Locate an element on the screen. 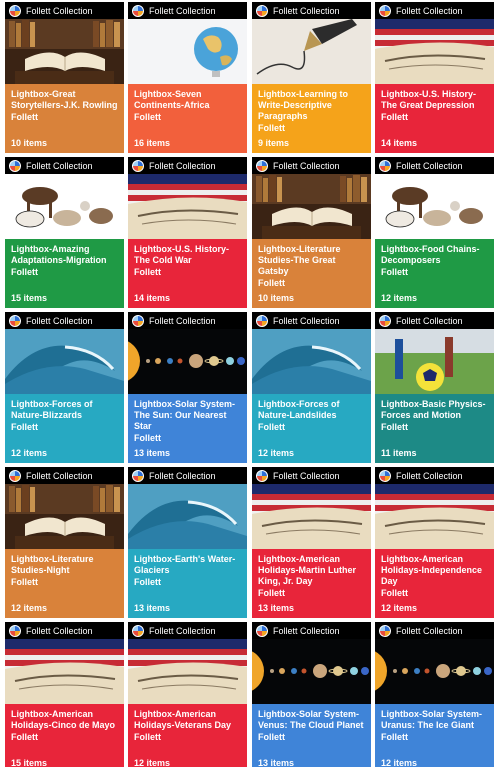 The width and height of the screenshot is (497, 767). card-title: Lightbox-Amazing Adaptations-Migration is located at coordinates (59, 254).